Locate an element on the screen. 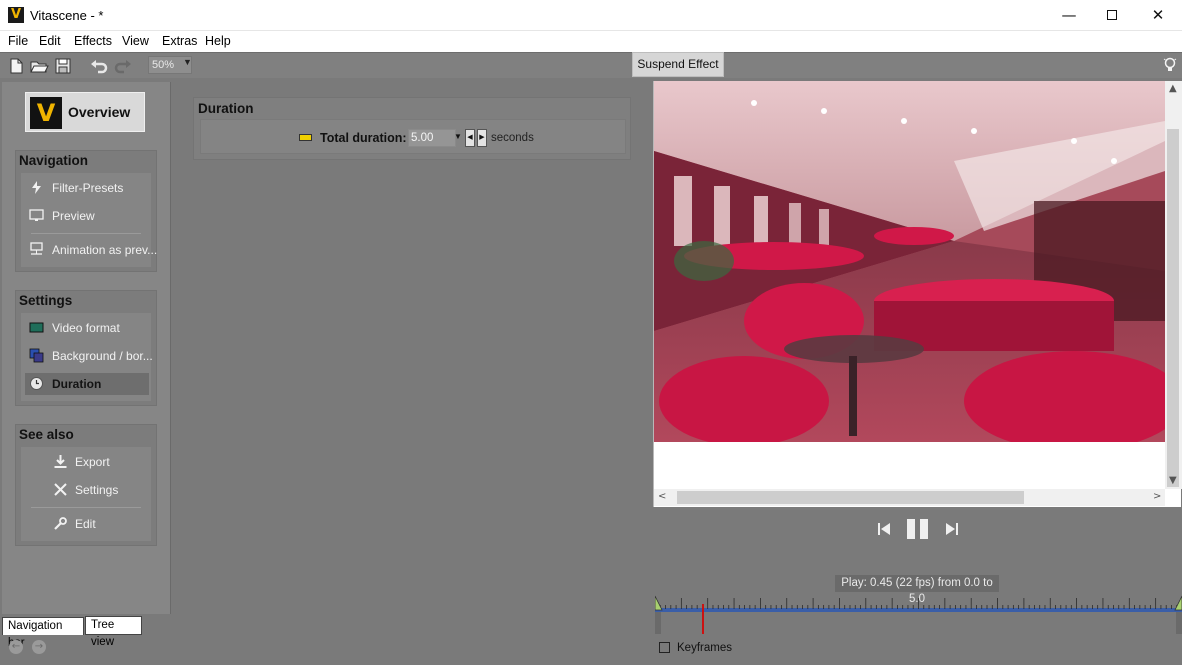  nav-item-label: Export is located at coordinates (92, 462).